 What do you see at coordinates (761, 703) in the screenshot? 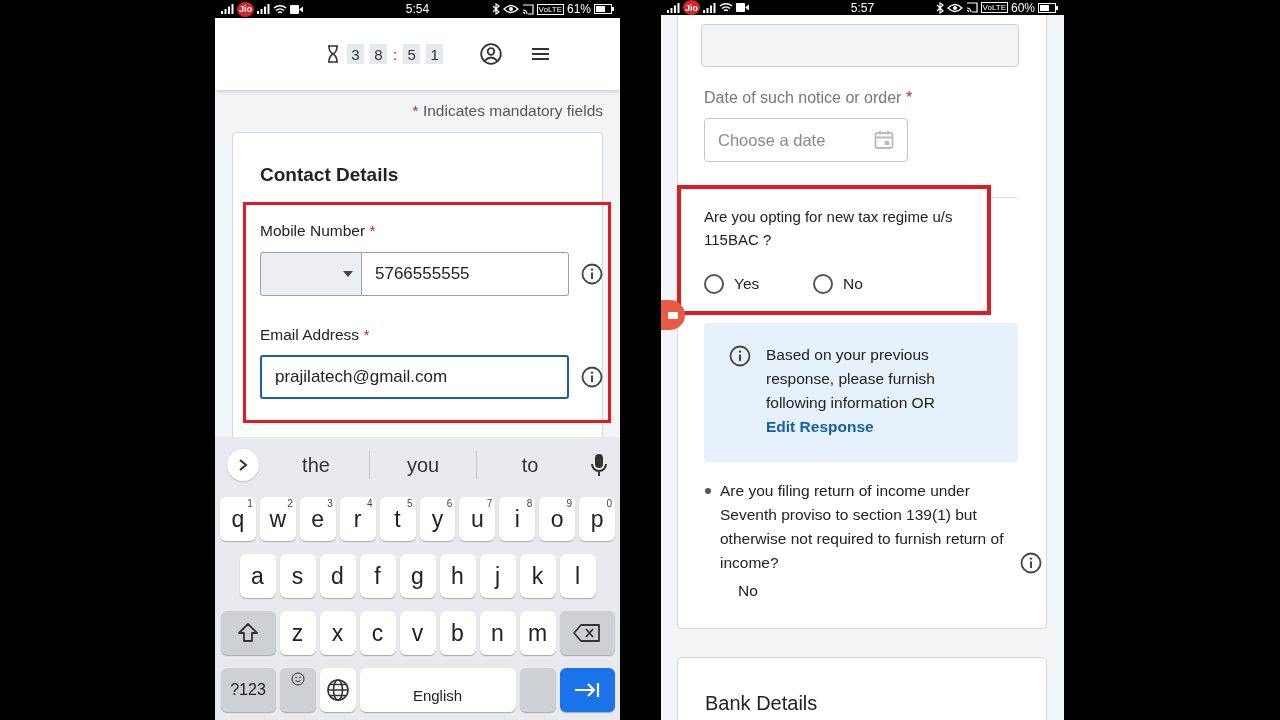
I see `section-title: Bank Details` at bounding box center [761, 703].